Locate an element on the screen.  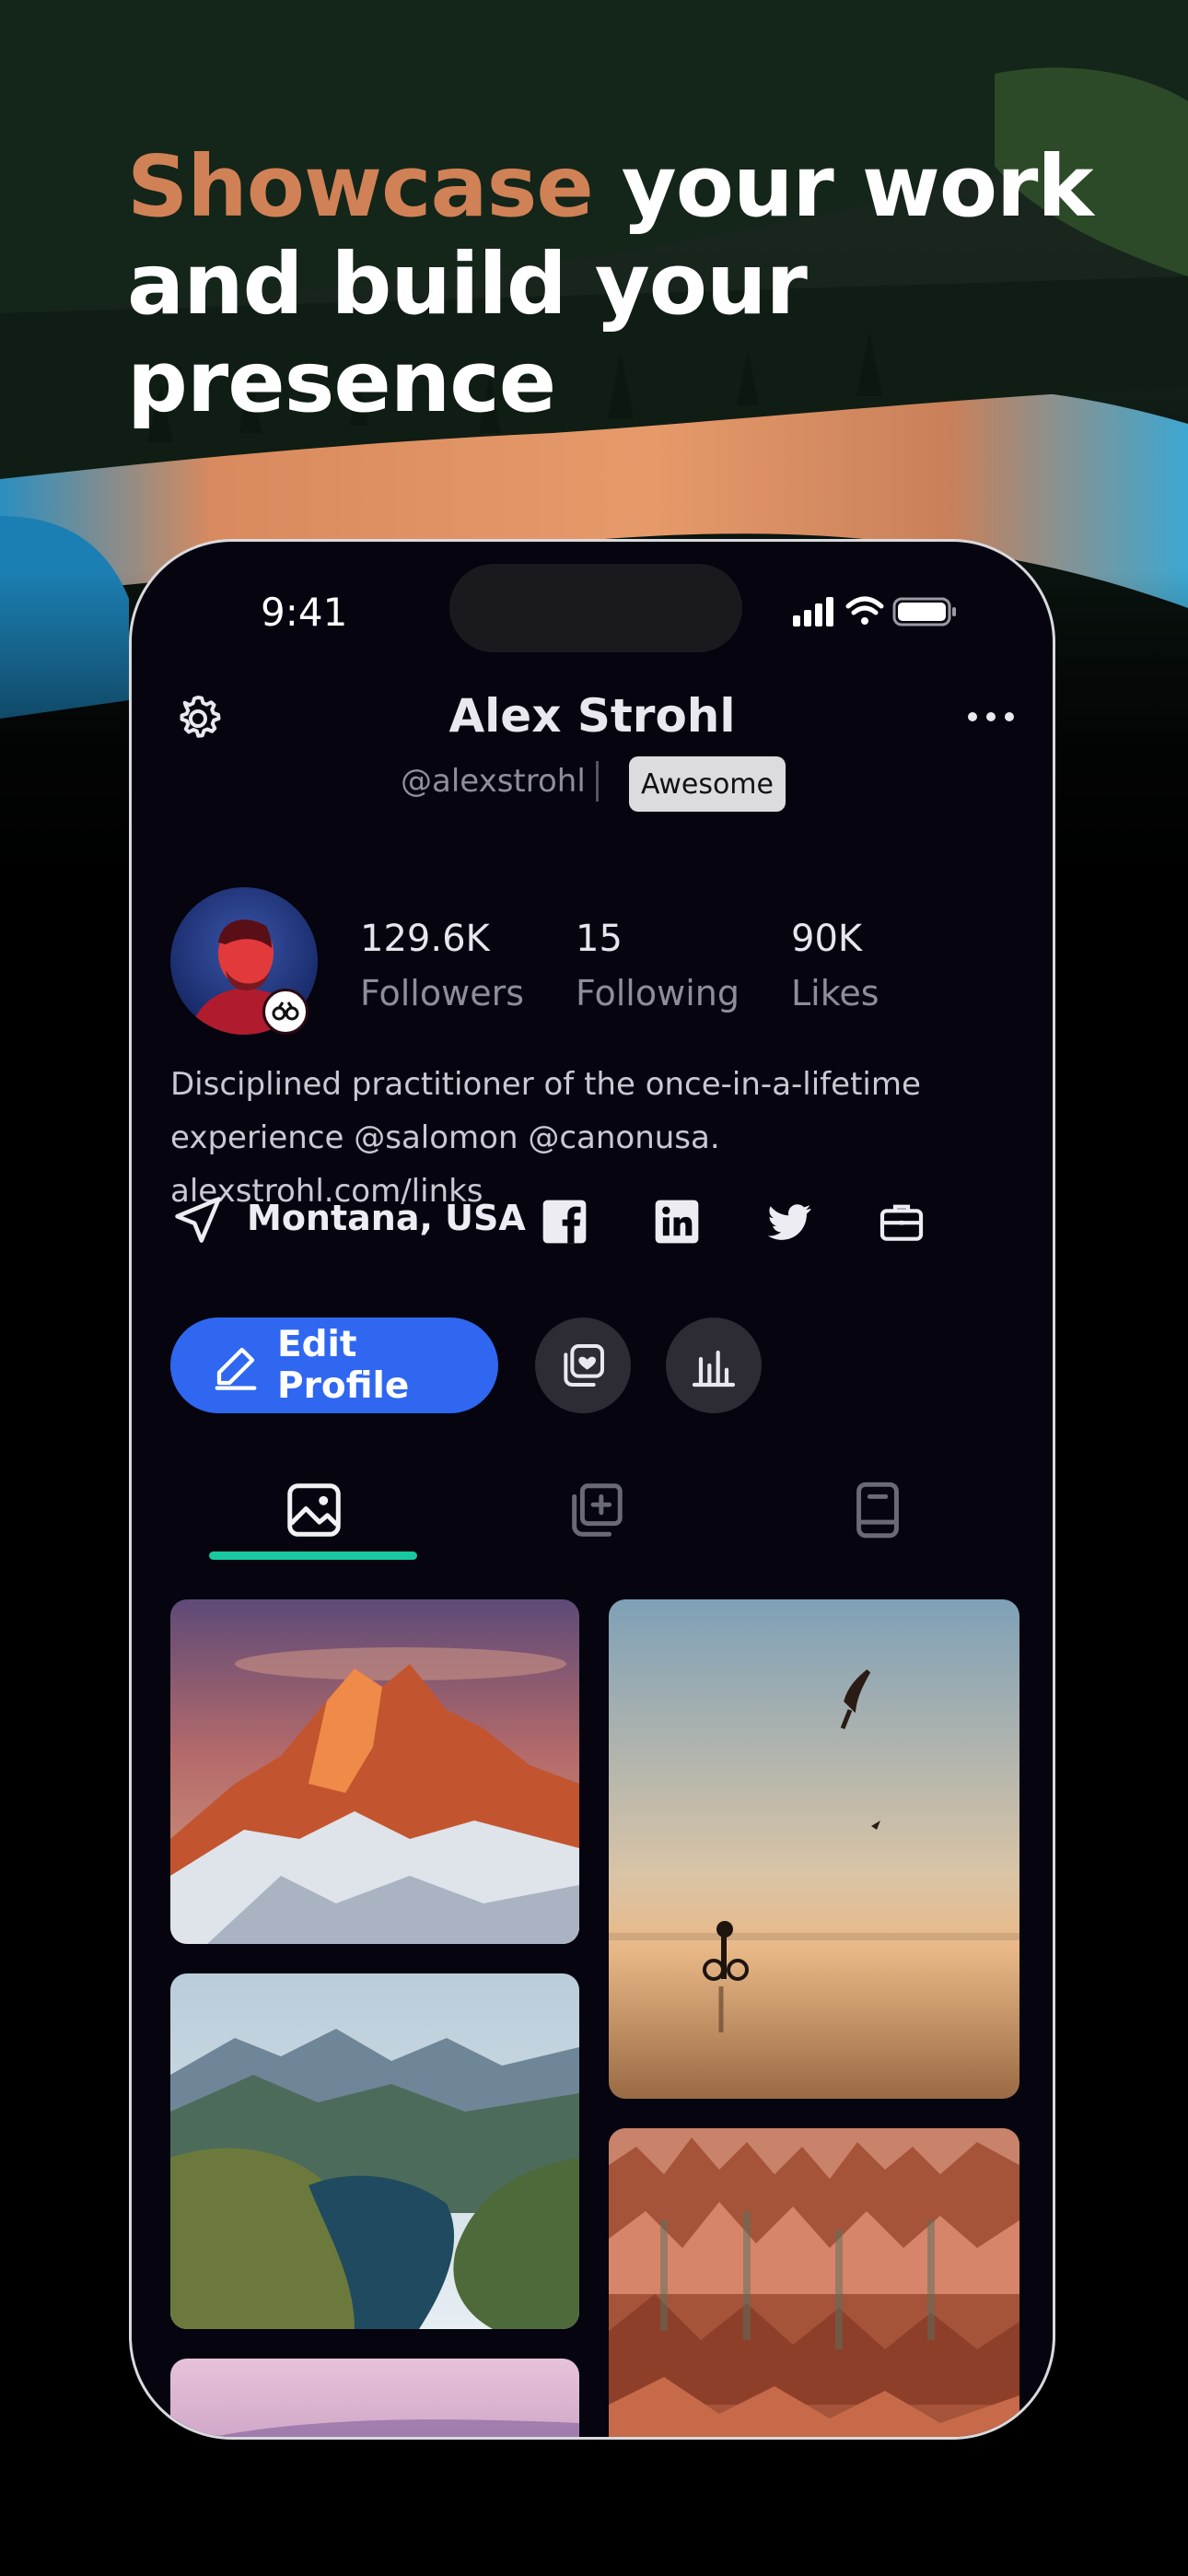
collections-tab-icon is located at coordinates (596, 1510).